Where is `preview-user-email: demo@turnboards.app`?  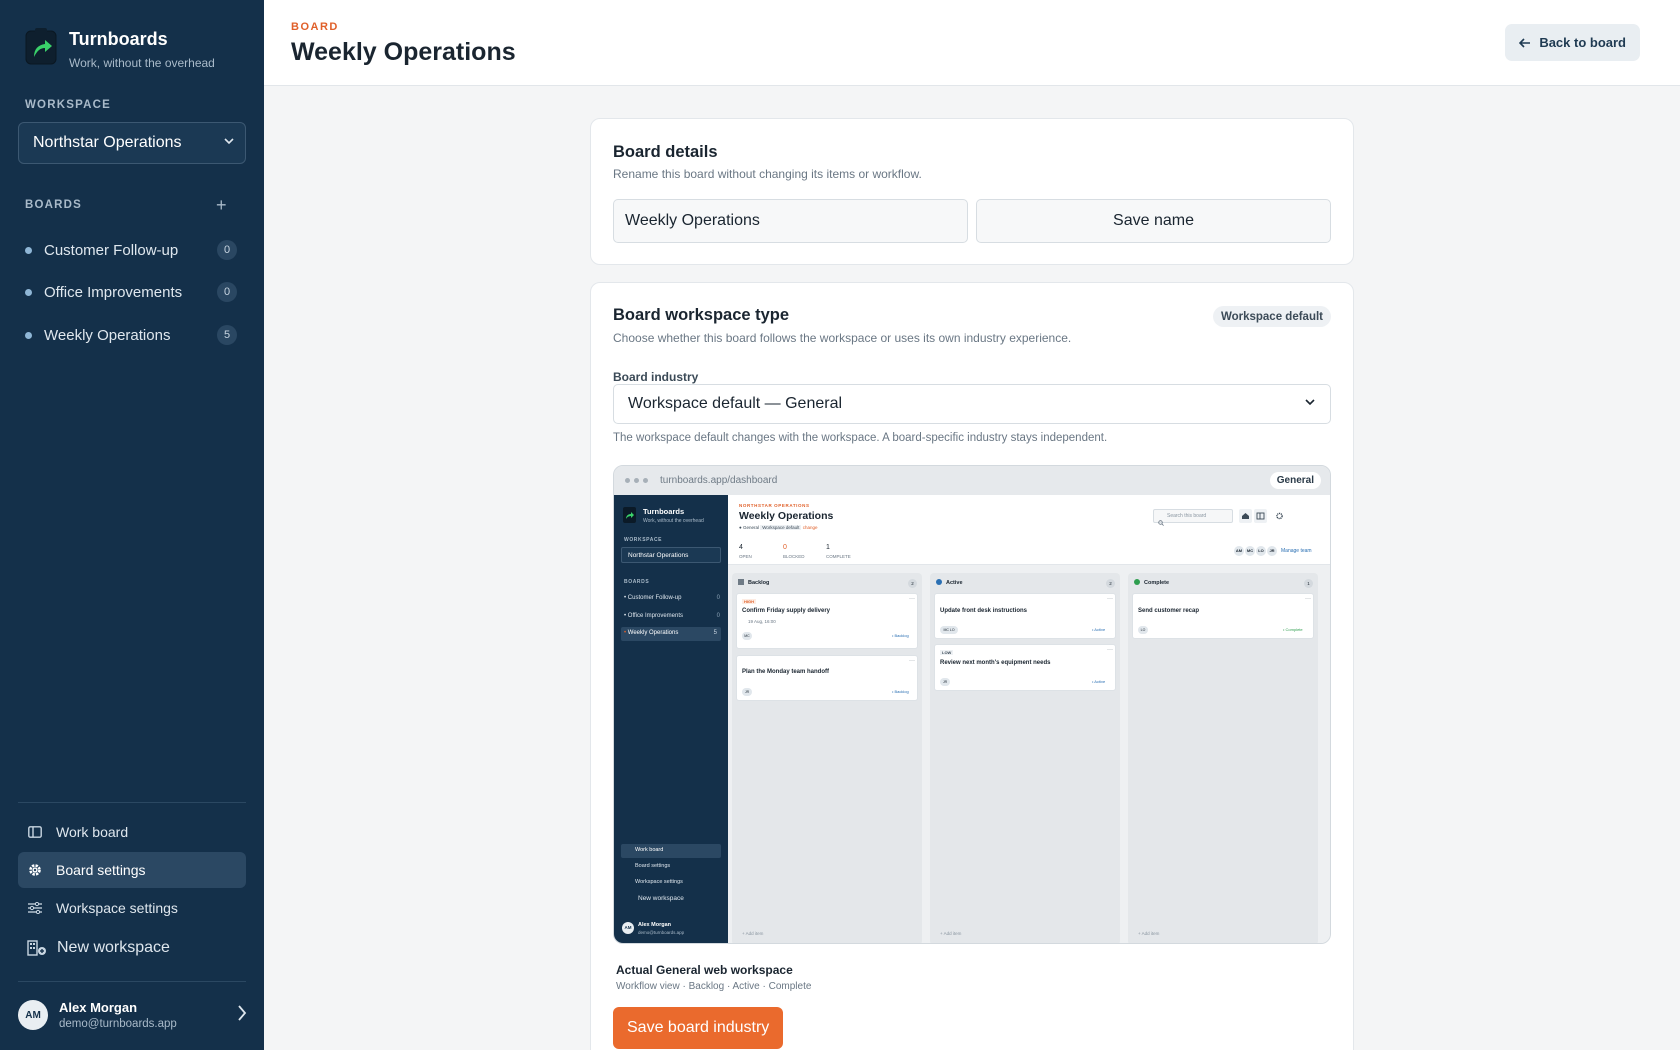 preview-user-email: demo@turnboards.app is located at coordinates (661, 932).